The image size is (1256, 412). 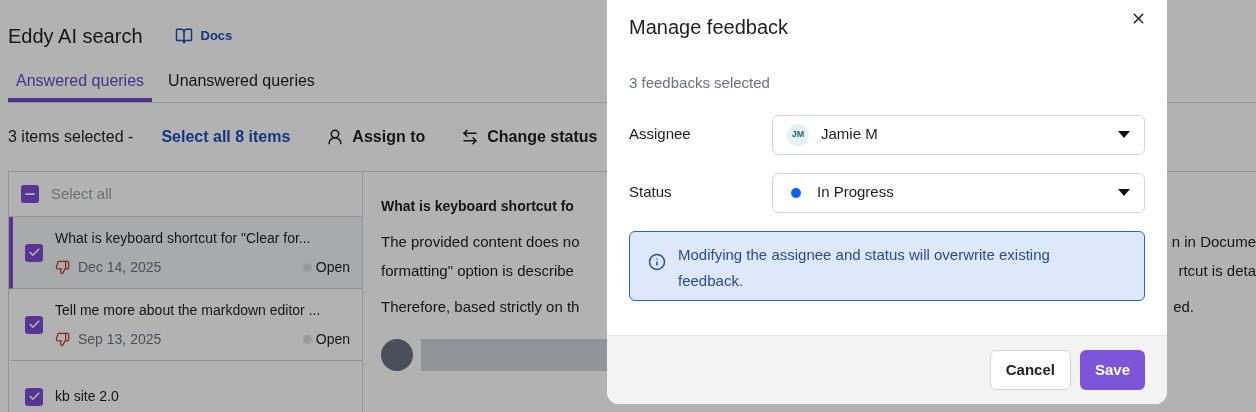 What do you see at coordinates (958, 192) in the screenshot?
I see `status-select: In Progress` at bounding box center [958, 192].